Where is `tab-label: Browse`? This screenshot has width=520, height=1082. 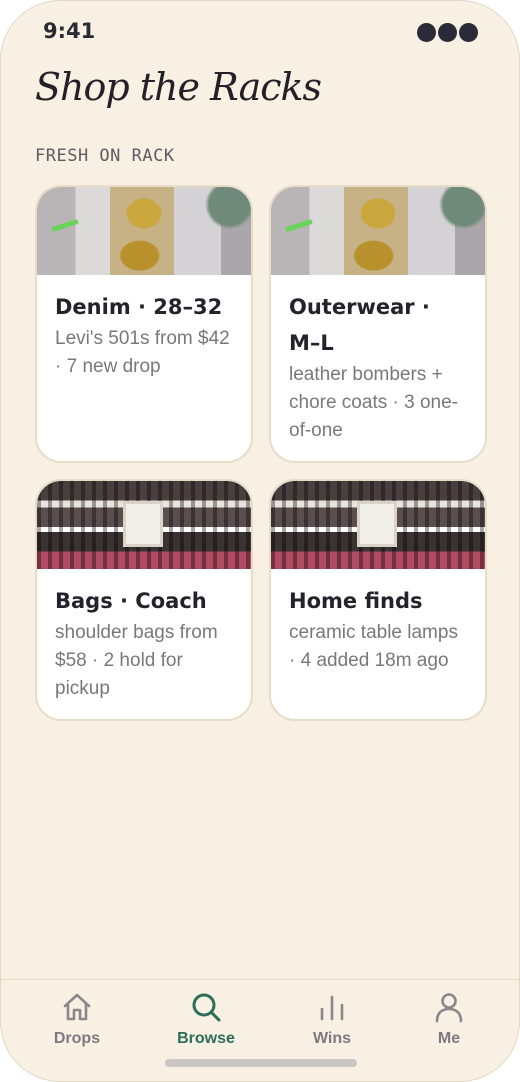 tab-label: Browse is located at coordinates (206, 1038).